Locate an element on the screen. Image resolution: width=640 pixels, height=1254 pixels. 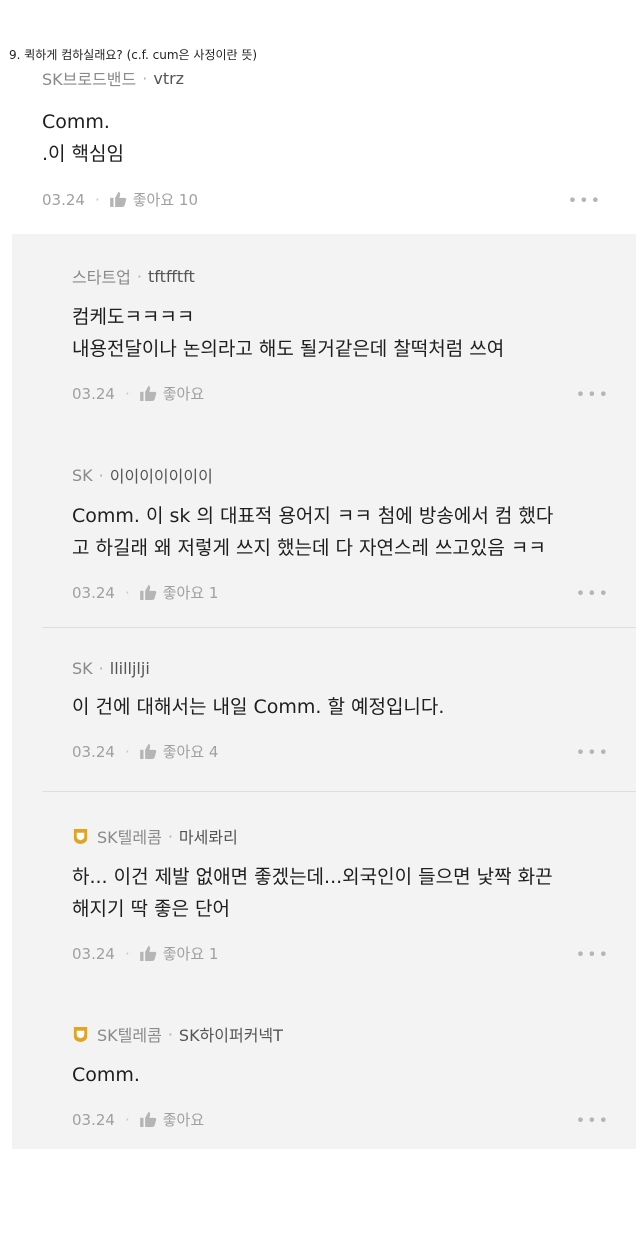
comment-footer: 03.24 · 좋아요 4 ••• is located at coordinates (341, 751).